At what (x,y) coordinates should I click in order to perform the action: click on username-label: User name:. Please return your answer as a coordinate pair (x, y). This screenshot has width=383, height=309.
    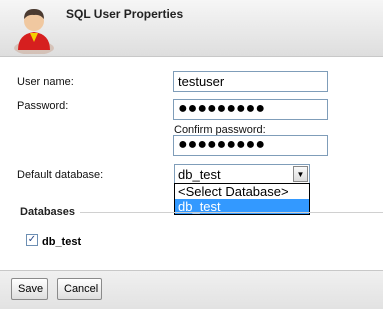
    Looking at the image, I should click on (45, 82).